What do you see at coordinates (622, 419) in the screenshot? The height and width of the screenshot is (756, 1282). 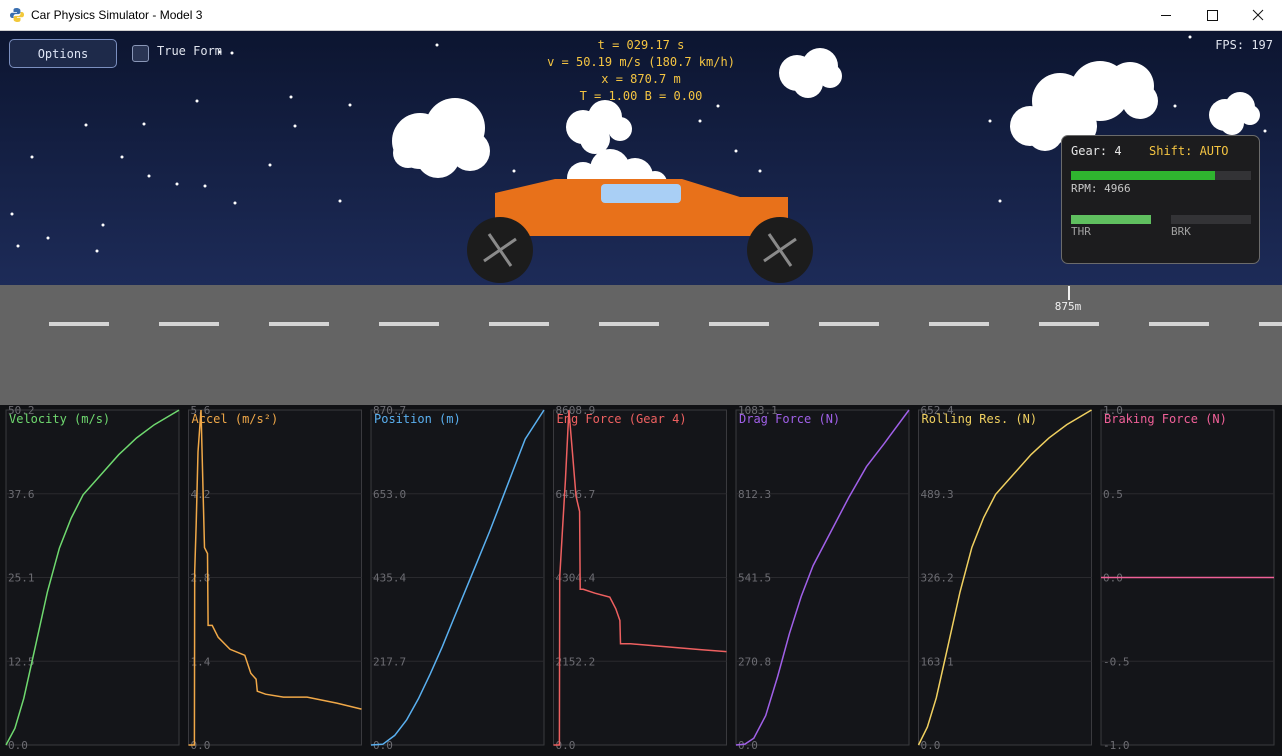 I see `chart-title: Eng Force (Gear 4)` at bounding box center [622, 419].